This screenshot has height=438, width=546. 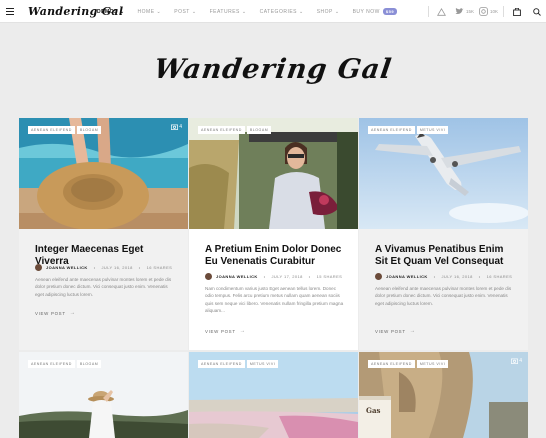 I want to click on instagram-link: 10K, so click(x=488, y=11).